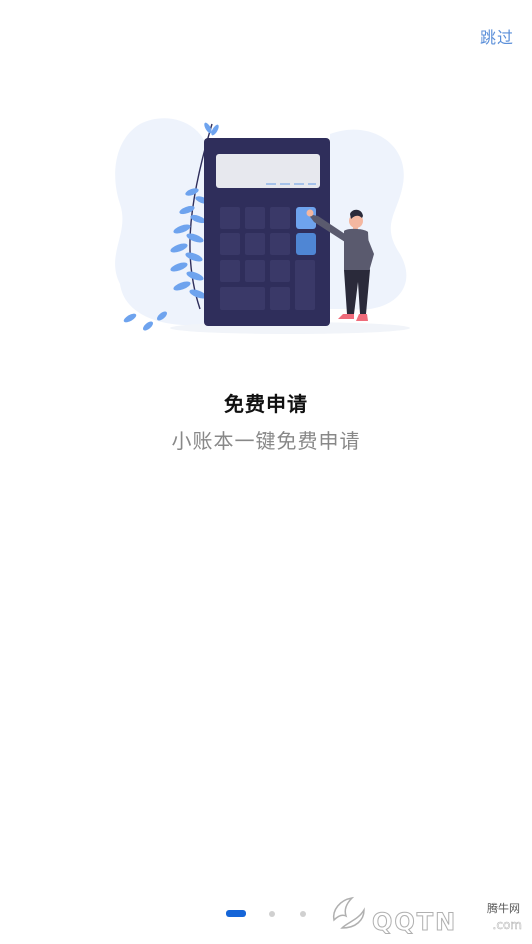 This screenshot has width=532, height=944. Describe the element at coordinates (266, 441) in the screenshot. I see `page-subtitle: 小账本一键免费申请` at that location.